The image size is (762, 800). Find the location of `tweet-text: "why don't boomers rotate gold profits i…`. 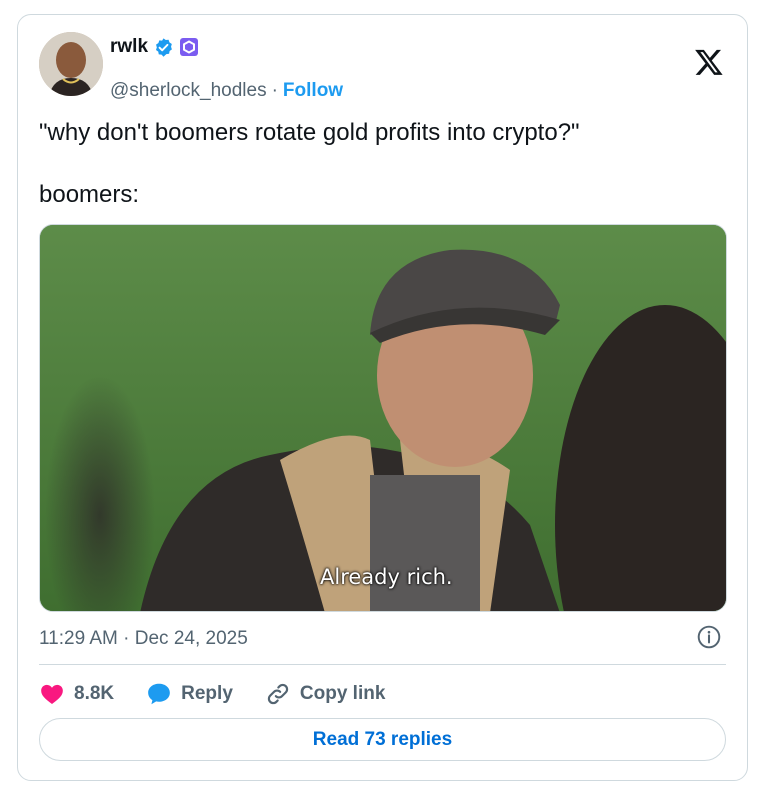

tweet-text: "why don't boomers rotate gold profits i… is located at coordinates (309, 163).